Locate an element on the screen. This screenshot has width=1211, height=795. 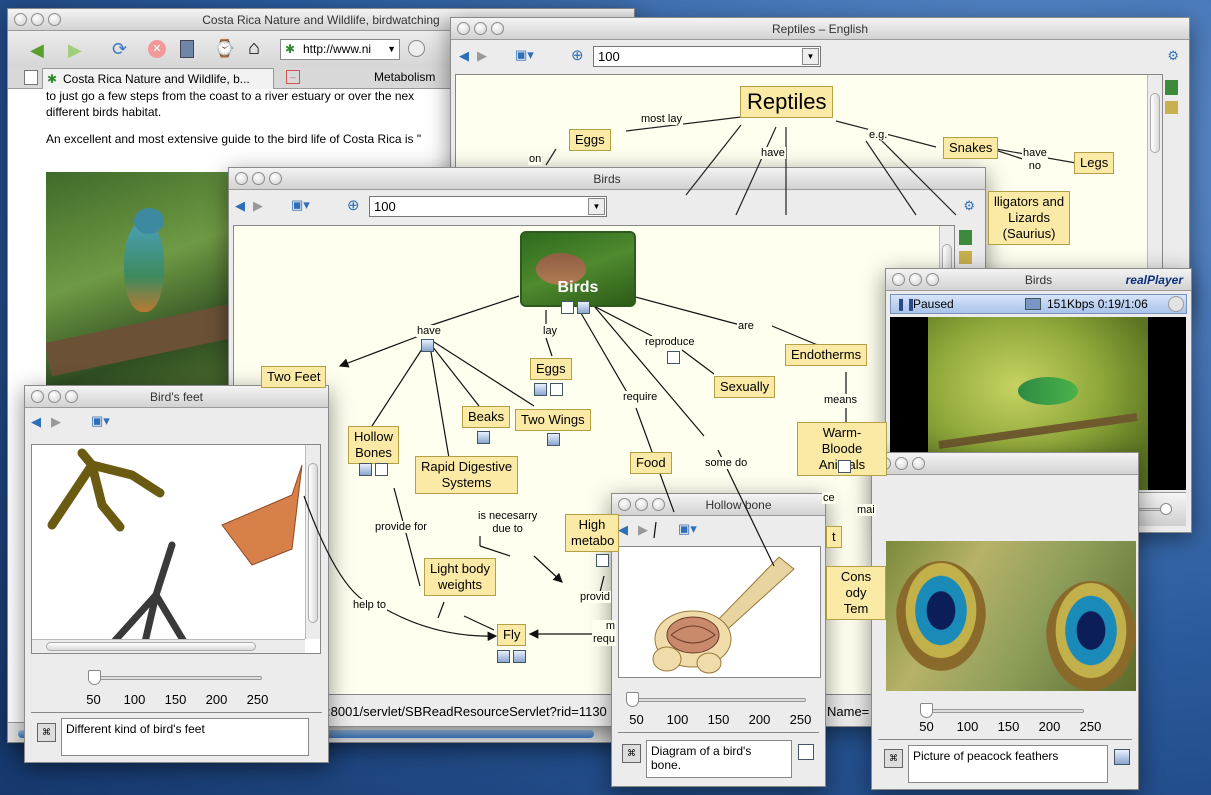
node-endotherms: Endotherms is located at coordinates (826, 355).